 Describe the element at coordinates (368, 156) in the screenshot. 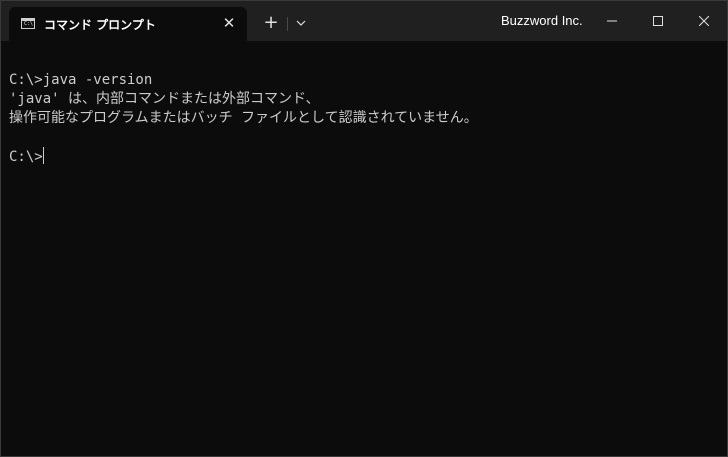

I see `terminal-prompt-line: C:\>` at that location.